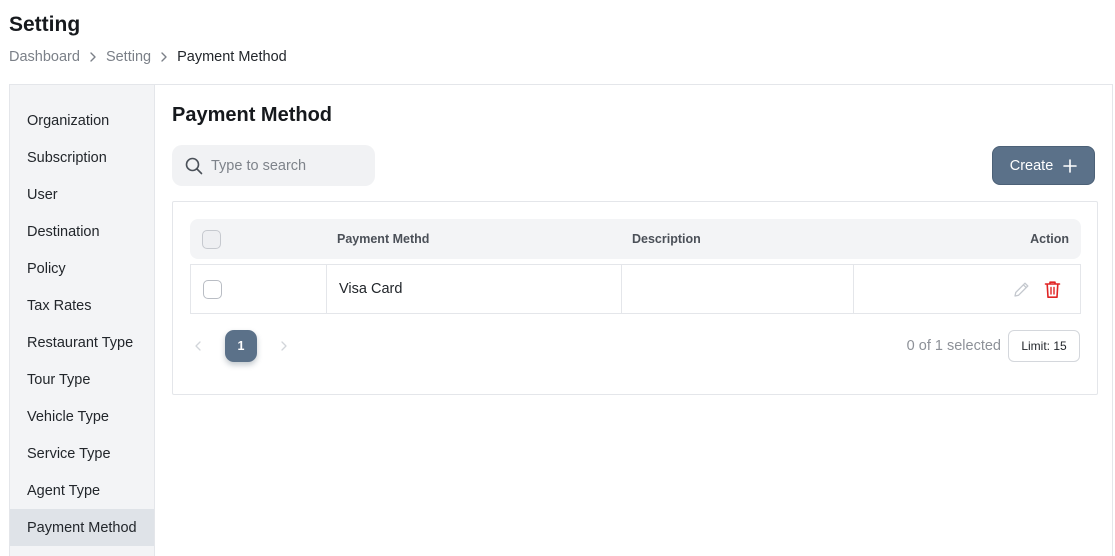  I want to click on trash-icon, so click(1052, 289).